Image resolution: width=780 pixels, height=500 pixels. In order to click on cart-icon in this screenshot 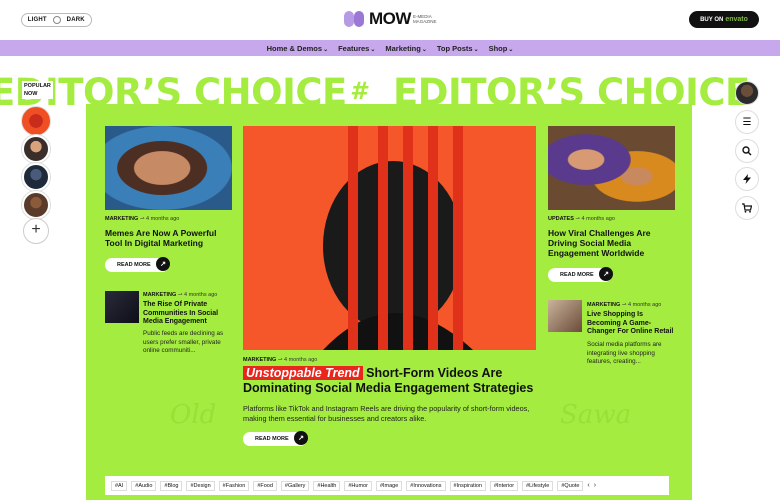, I will do `click(747, 208)`.